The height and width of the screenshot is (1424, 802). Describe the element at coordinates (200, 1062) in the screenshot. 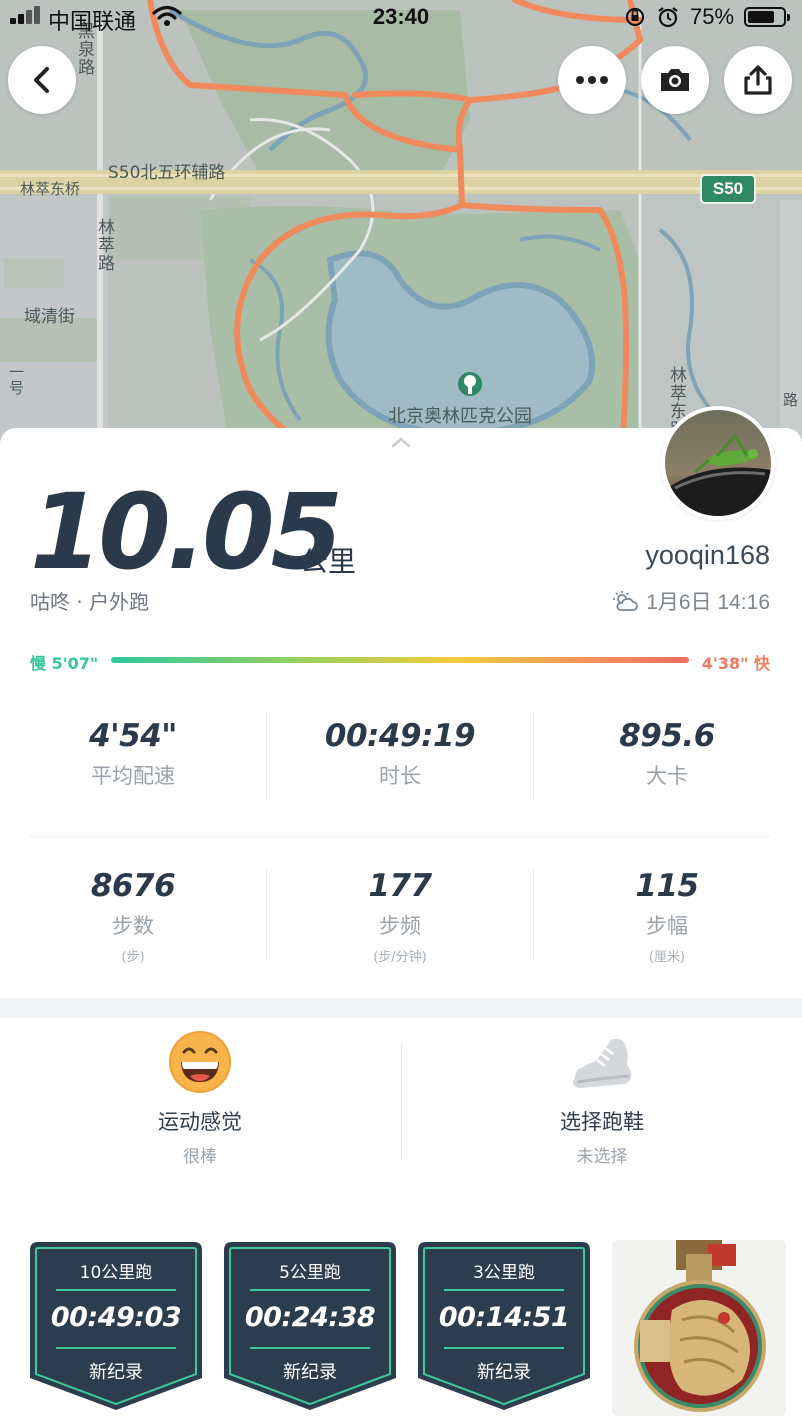

I see `grinning-face-icon` at that location.